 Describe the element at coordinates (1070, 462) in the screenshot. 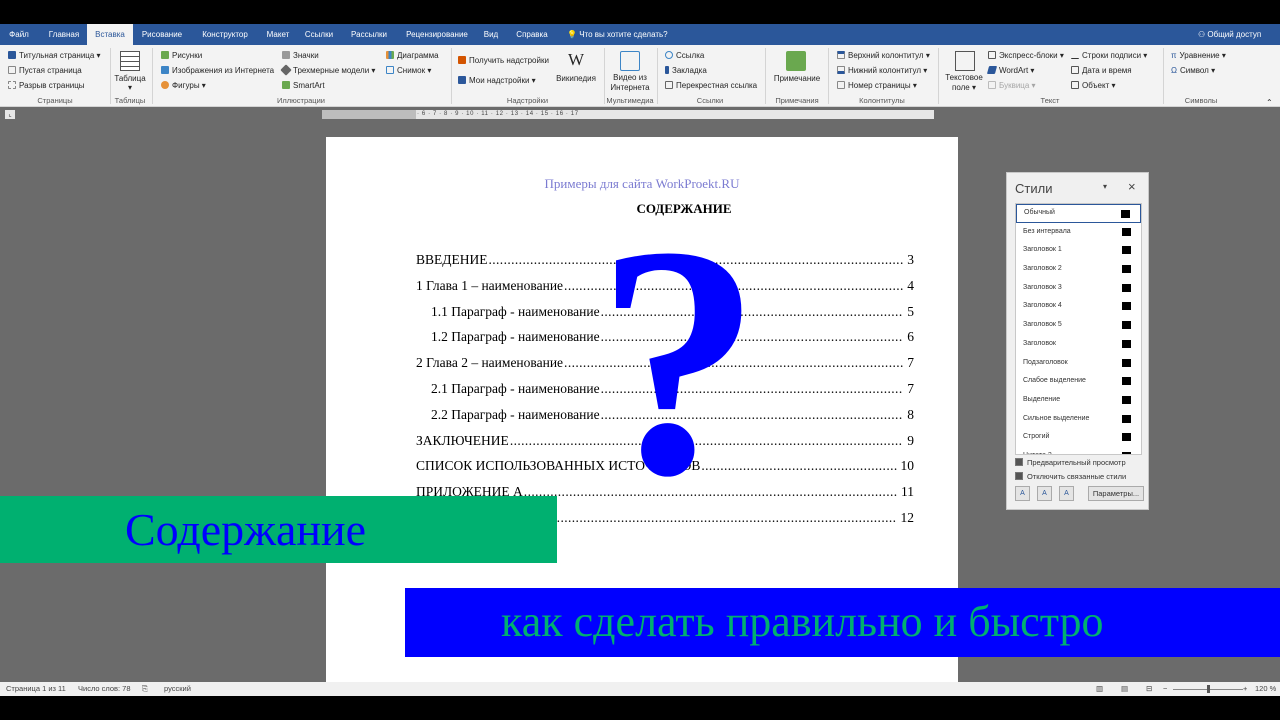

I see `preview-checkbox: Предварительный просмотр` at that location.